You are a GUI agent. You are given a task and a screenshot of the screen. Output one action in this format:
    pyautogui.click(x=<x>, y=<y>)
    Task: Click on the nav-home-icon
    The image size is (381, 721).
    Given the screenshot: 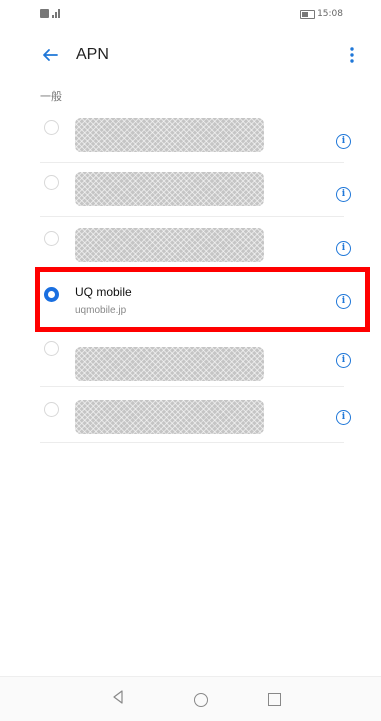 What is the action you would take?
    pyautogui.click(x=201, y=700)
    